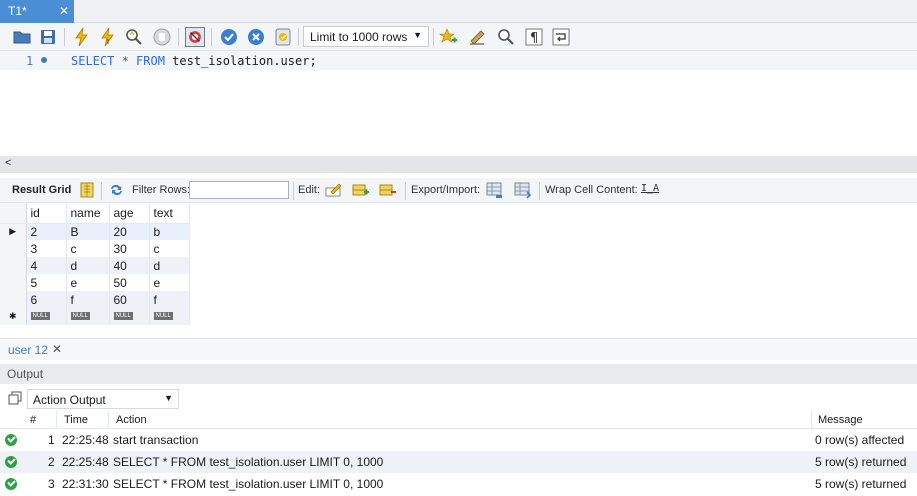 This screenshot has width=917, height=496. Describe the element at coordinates (840, 420) in the screenshot. I see `column-header: Message` at that location.